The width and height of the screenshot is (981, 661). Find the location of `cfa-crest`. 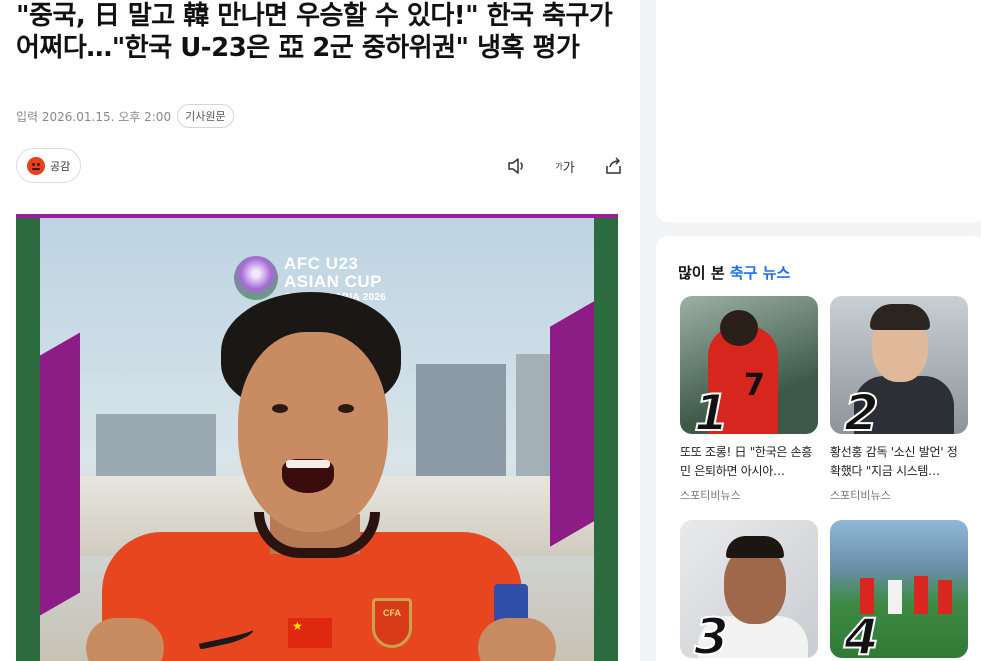

cfa-crest is located at coordinates (392, 623).